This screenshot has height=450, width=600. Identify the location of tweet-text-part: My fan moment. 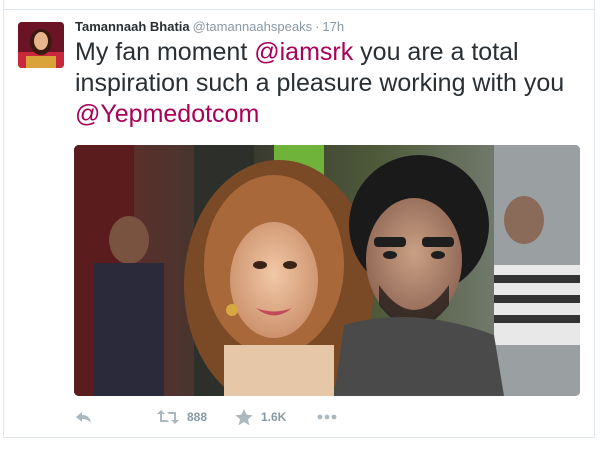
(165, 52).